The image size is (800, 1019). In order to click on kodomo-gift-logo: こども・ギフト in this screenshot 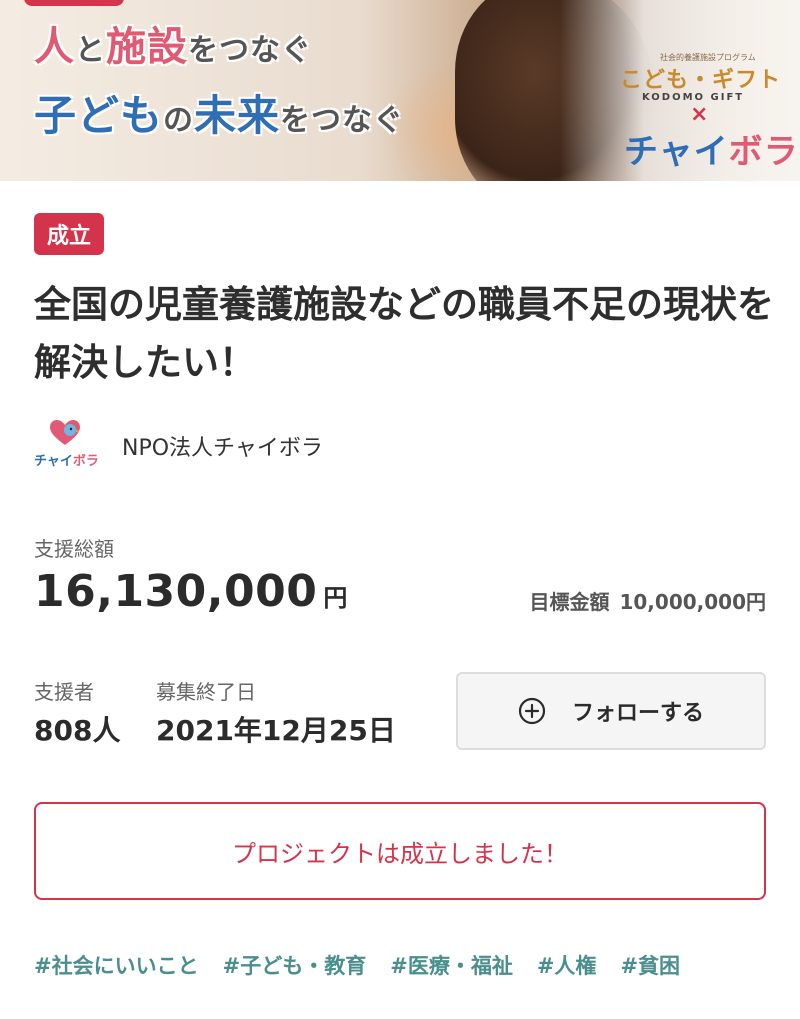, I will do `click(701, 80)`.